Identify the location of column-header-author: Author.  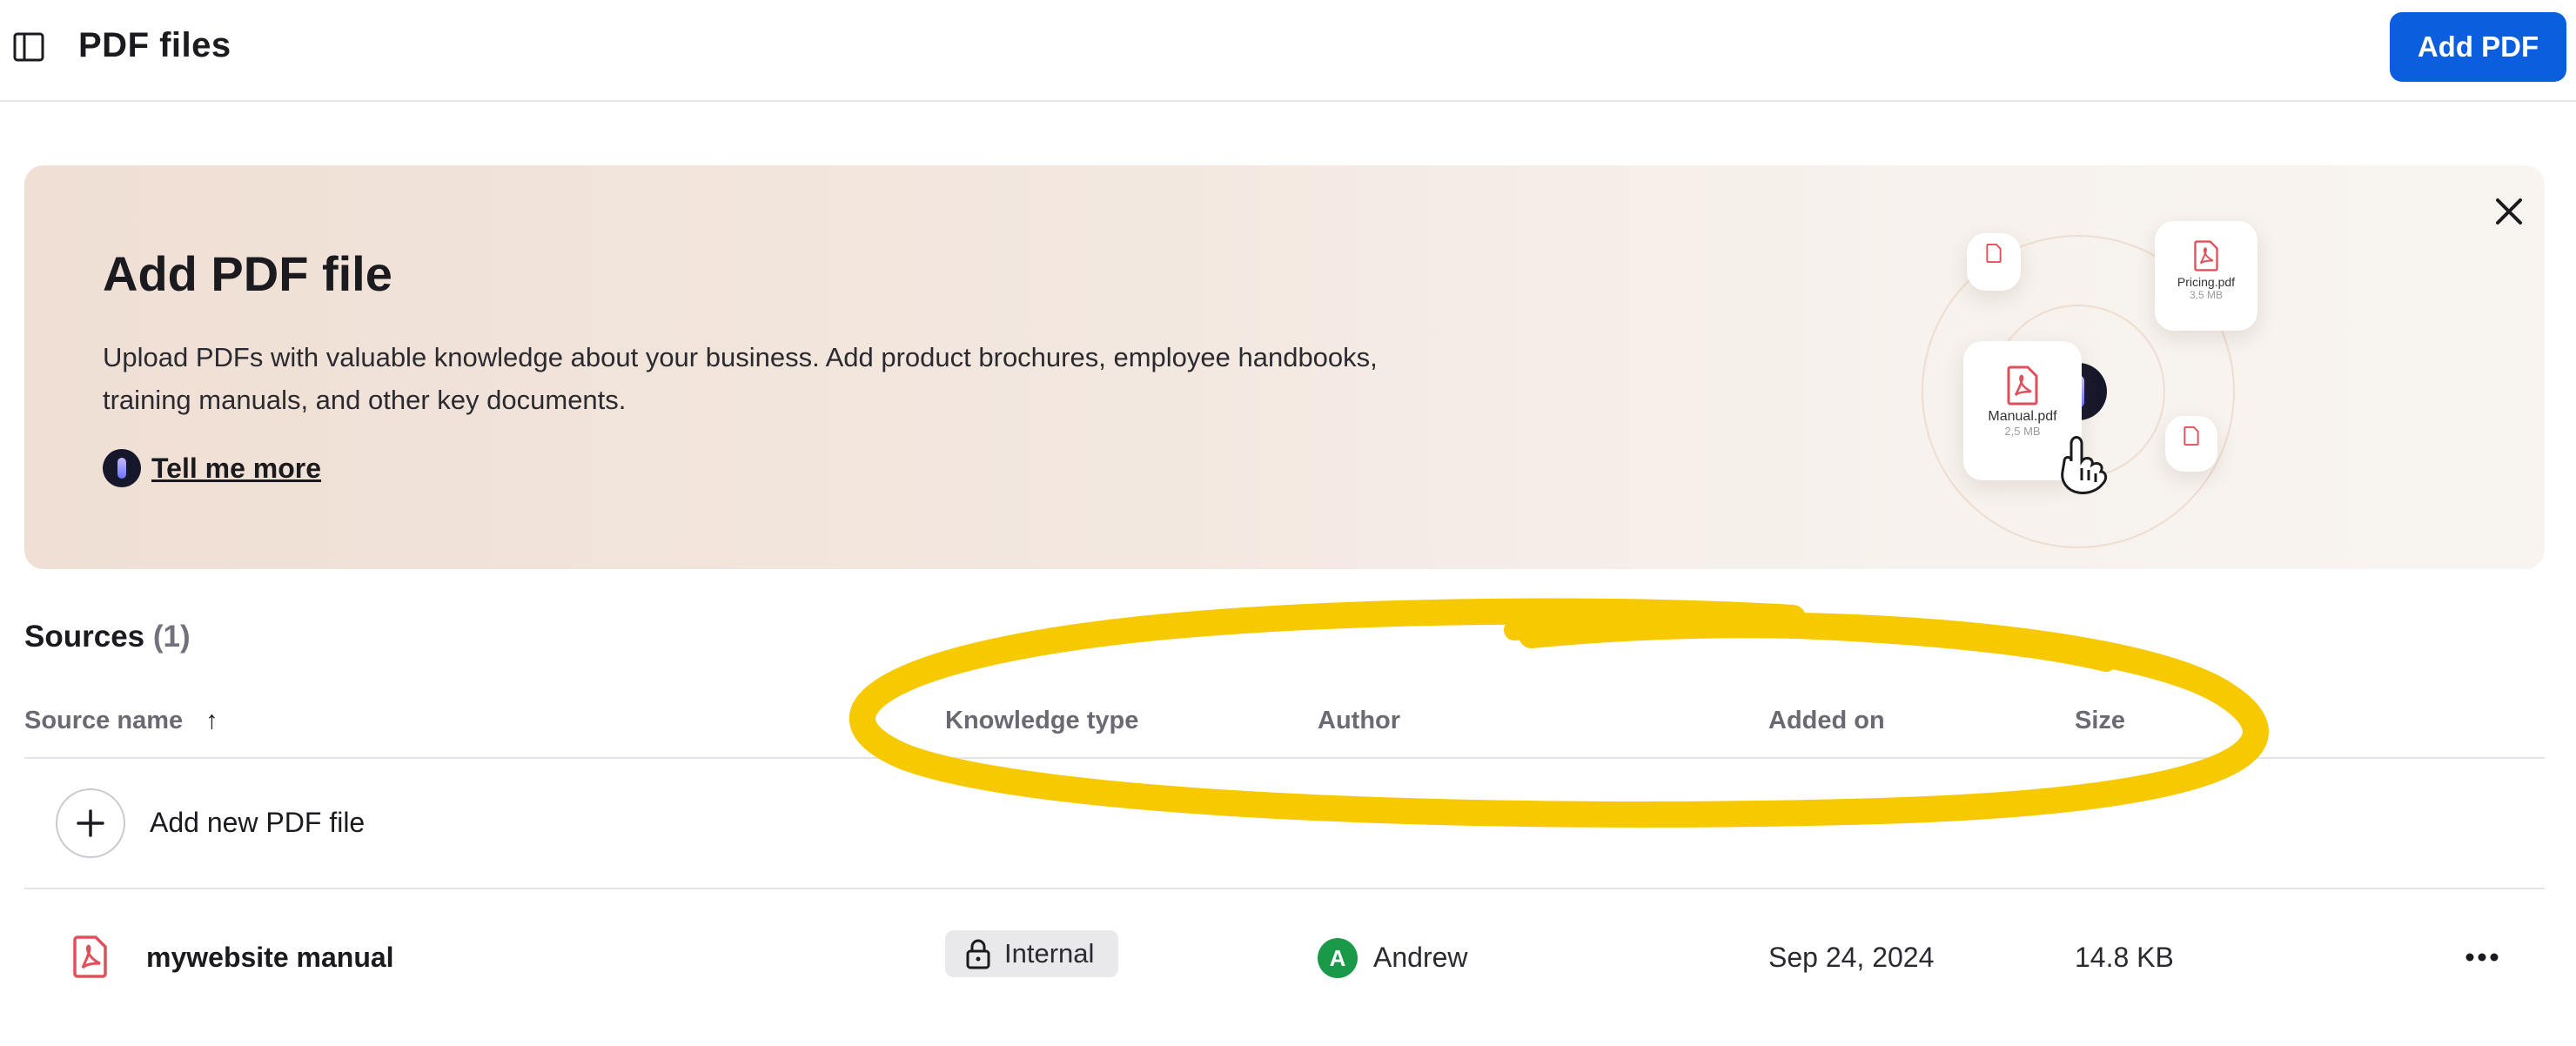
(1359, 721).